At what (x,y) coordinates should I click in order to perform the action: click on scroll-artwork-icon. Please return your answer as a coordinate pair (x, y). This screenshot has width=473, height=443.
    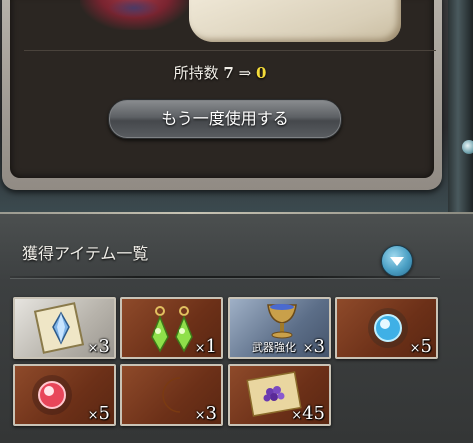
    Looking at the image, I should click on (295, 21).